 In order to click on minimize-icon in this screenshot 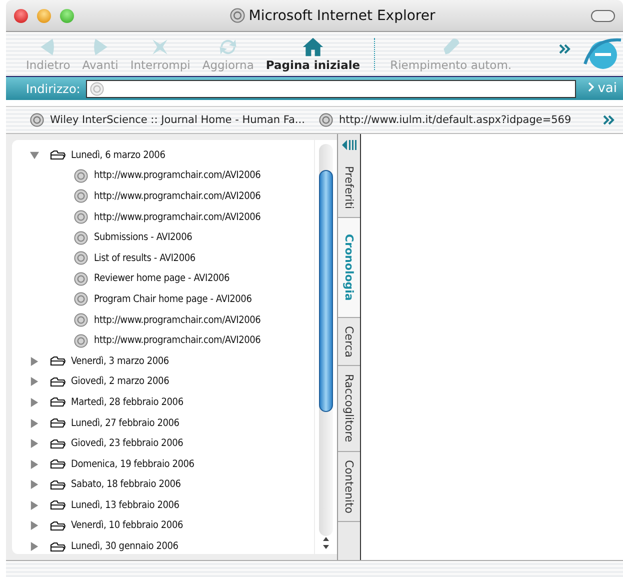, I will do `click(44, 15)`.